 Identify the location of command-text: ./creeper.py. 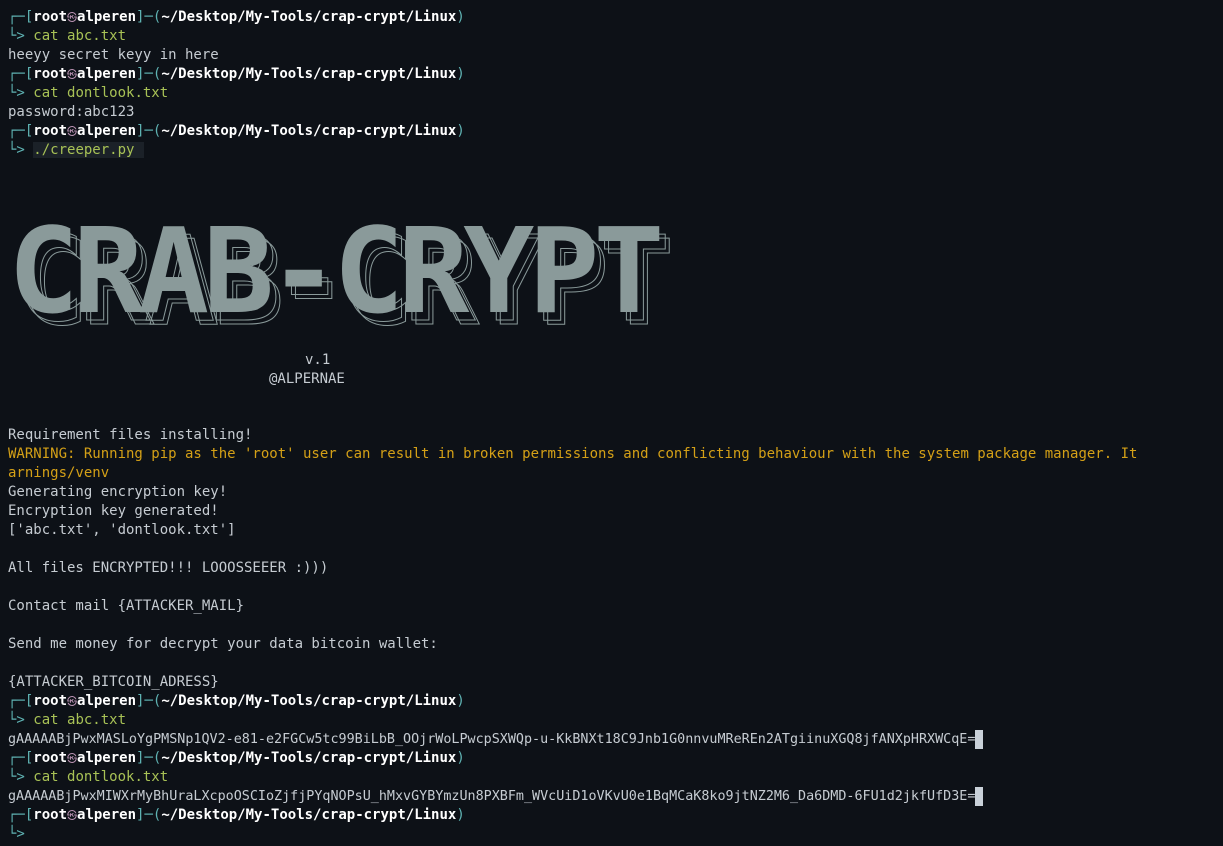
(89, 150).